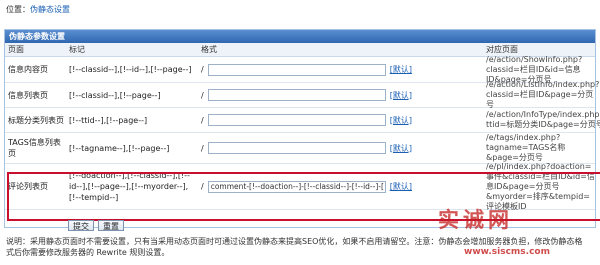 The width and height of the screenshot is (600, 265). Describe the element at coordinates (96, 225) in the screenshot. I see `form-buttons: 提交 重置` at that location.